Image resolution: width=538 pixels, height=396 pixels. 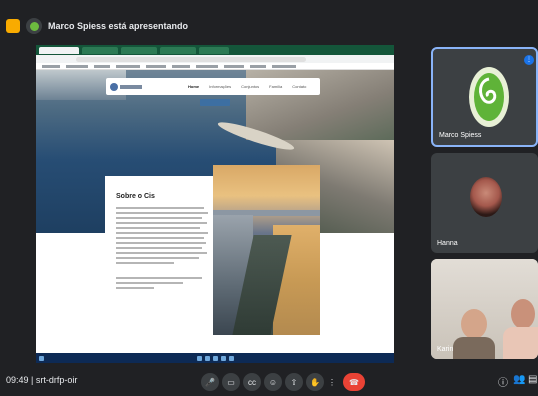 I want to click on participant-tile: ⋮ Marco Spiess, so click(x=484, y=97).